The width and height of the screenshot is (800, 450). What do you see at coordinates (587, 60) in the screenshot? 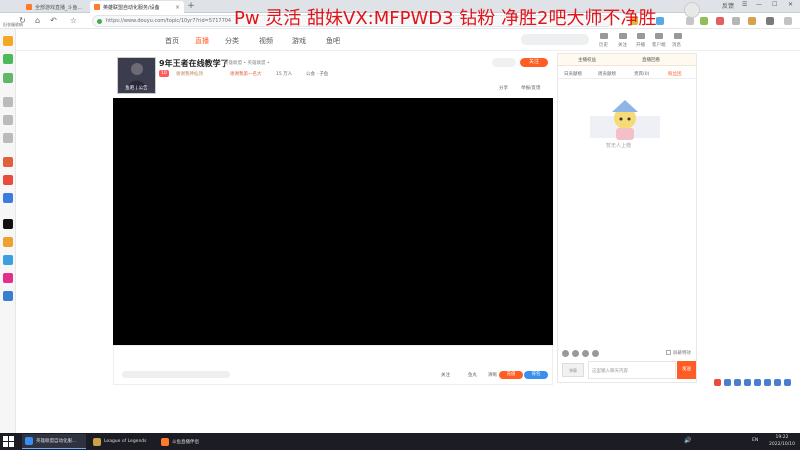
I see `tab-streamer-perks: 主播权益` at bounding box center [587, 60].